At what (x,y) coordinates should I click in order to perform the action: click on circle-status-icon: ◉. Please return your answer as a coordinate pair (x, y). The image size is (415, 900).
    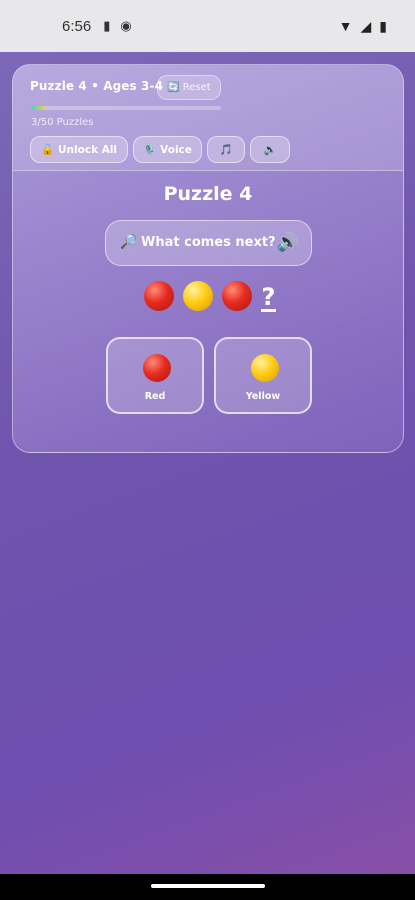
    Looking at the image, I should click on (126, 25).